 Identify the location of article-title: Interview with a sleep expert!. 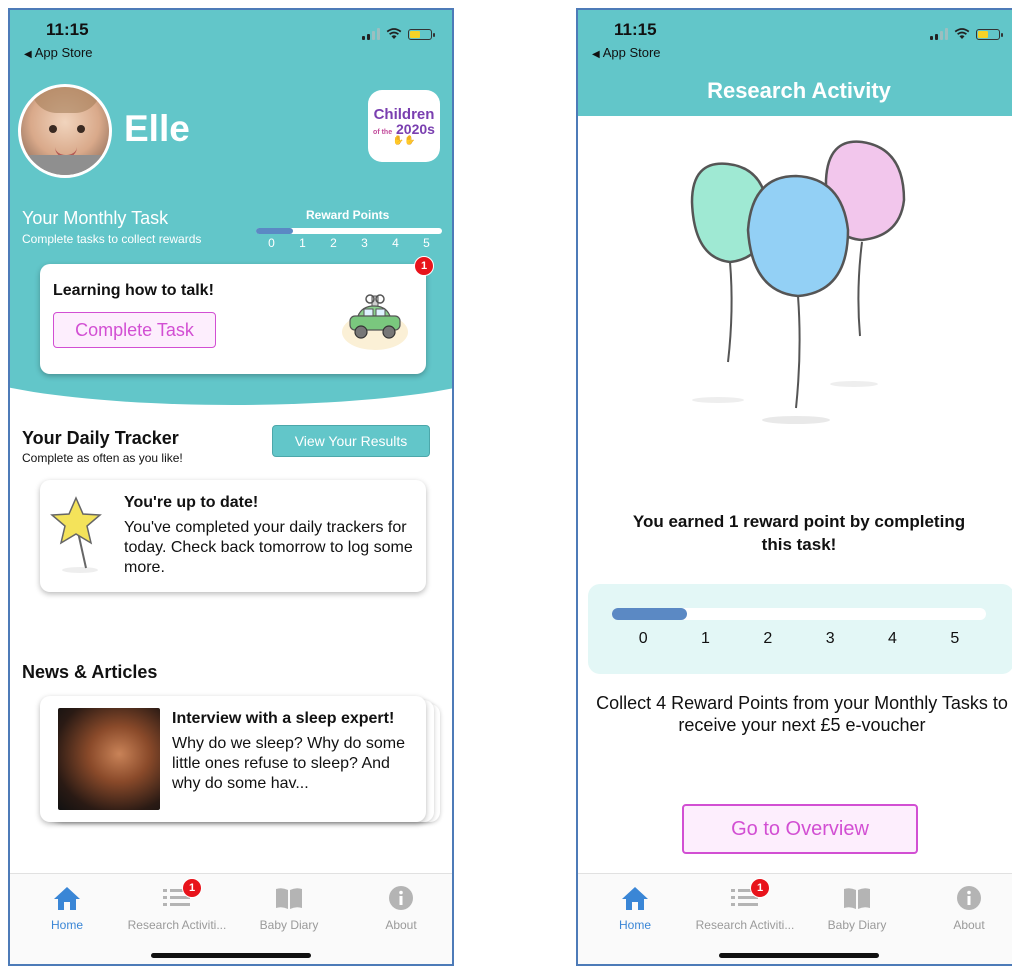
(283, 718).